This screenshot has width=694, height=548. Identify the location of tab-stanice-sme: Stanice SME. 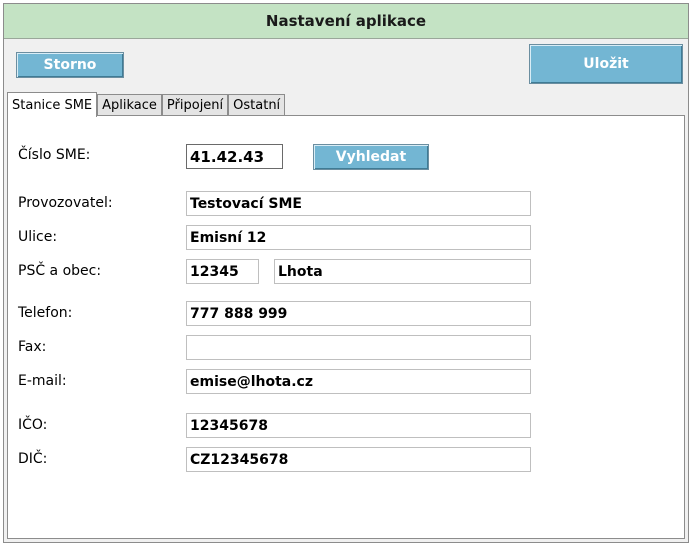
(52, 104).